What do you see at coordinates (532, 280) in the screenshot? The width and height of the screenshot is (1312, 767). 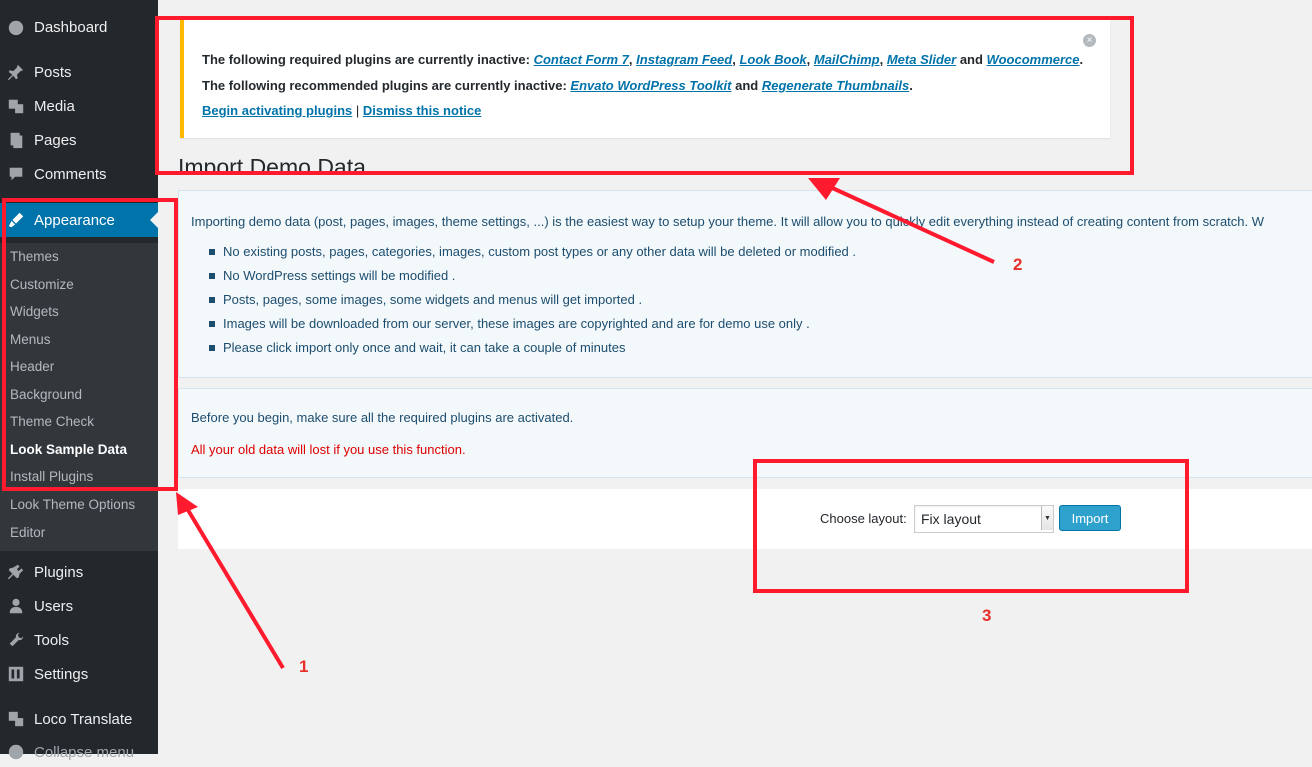 I see `list-item: No WordPress settings will be modified .` at bounding box center [532, 280].